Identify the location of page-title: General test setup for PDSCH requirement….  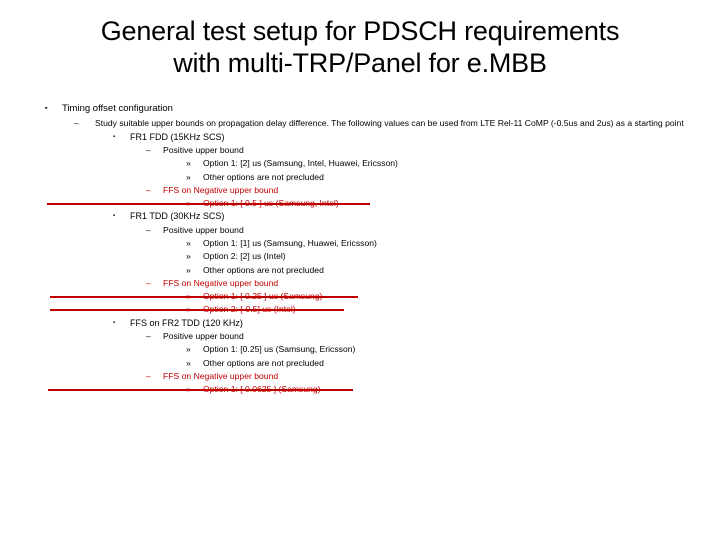
(360, 40).